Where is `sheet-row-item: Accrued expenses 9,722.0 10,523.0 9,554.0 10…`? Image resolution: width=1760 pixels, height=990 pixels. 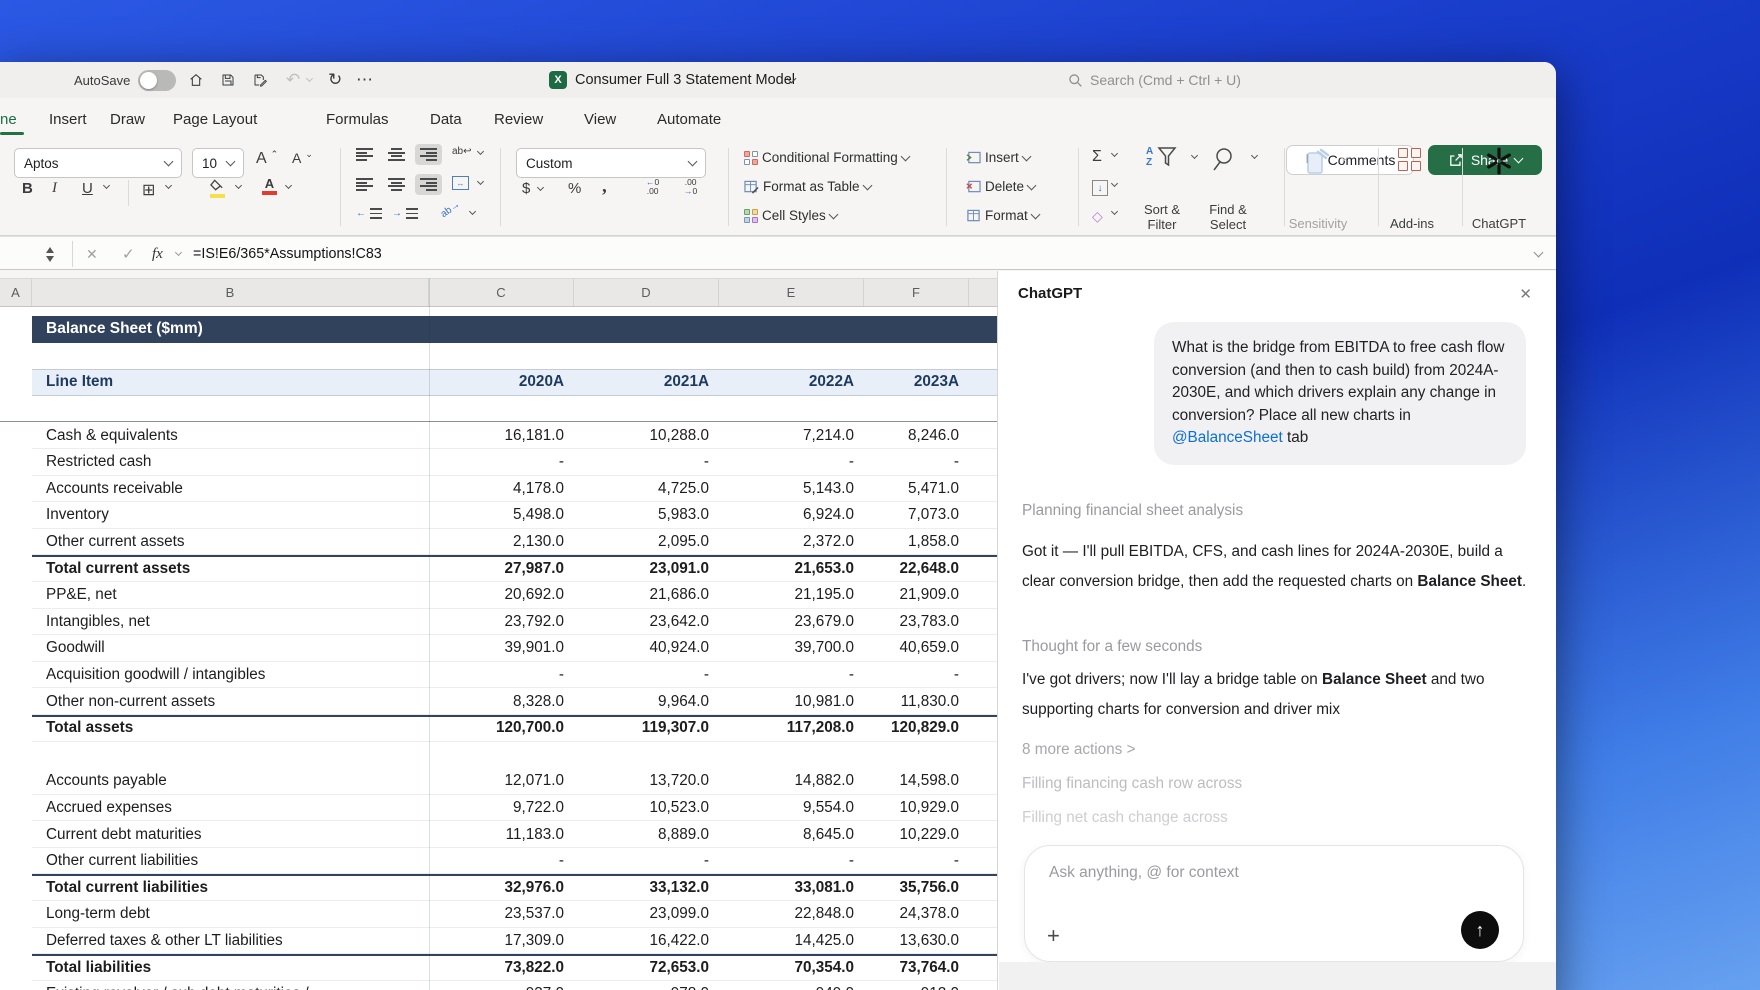 sheet-row-item: Accrued expenses 9,722.0 10,523.0 9,554.0 10… is located at coordinates (498, 808).